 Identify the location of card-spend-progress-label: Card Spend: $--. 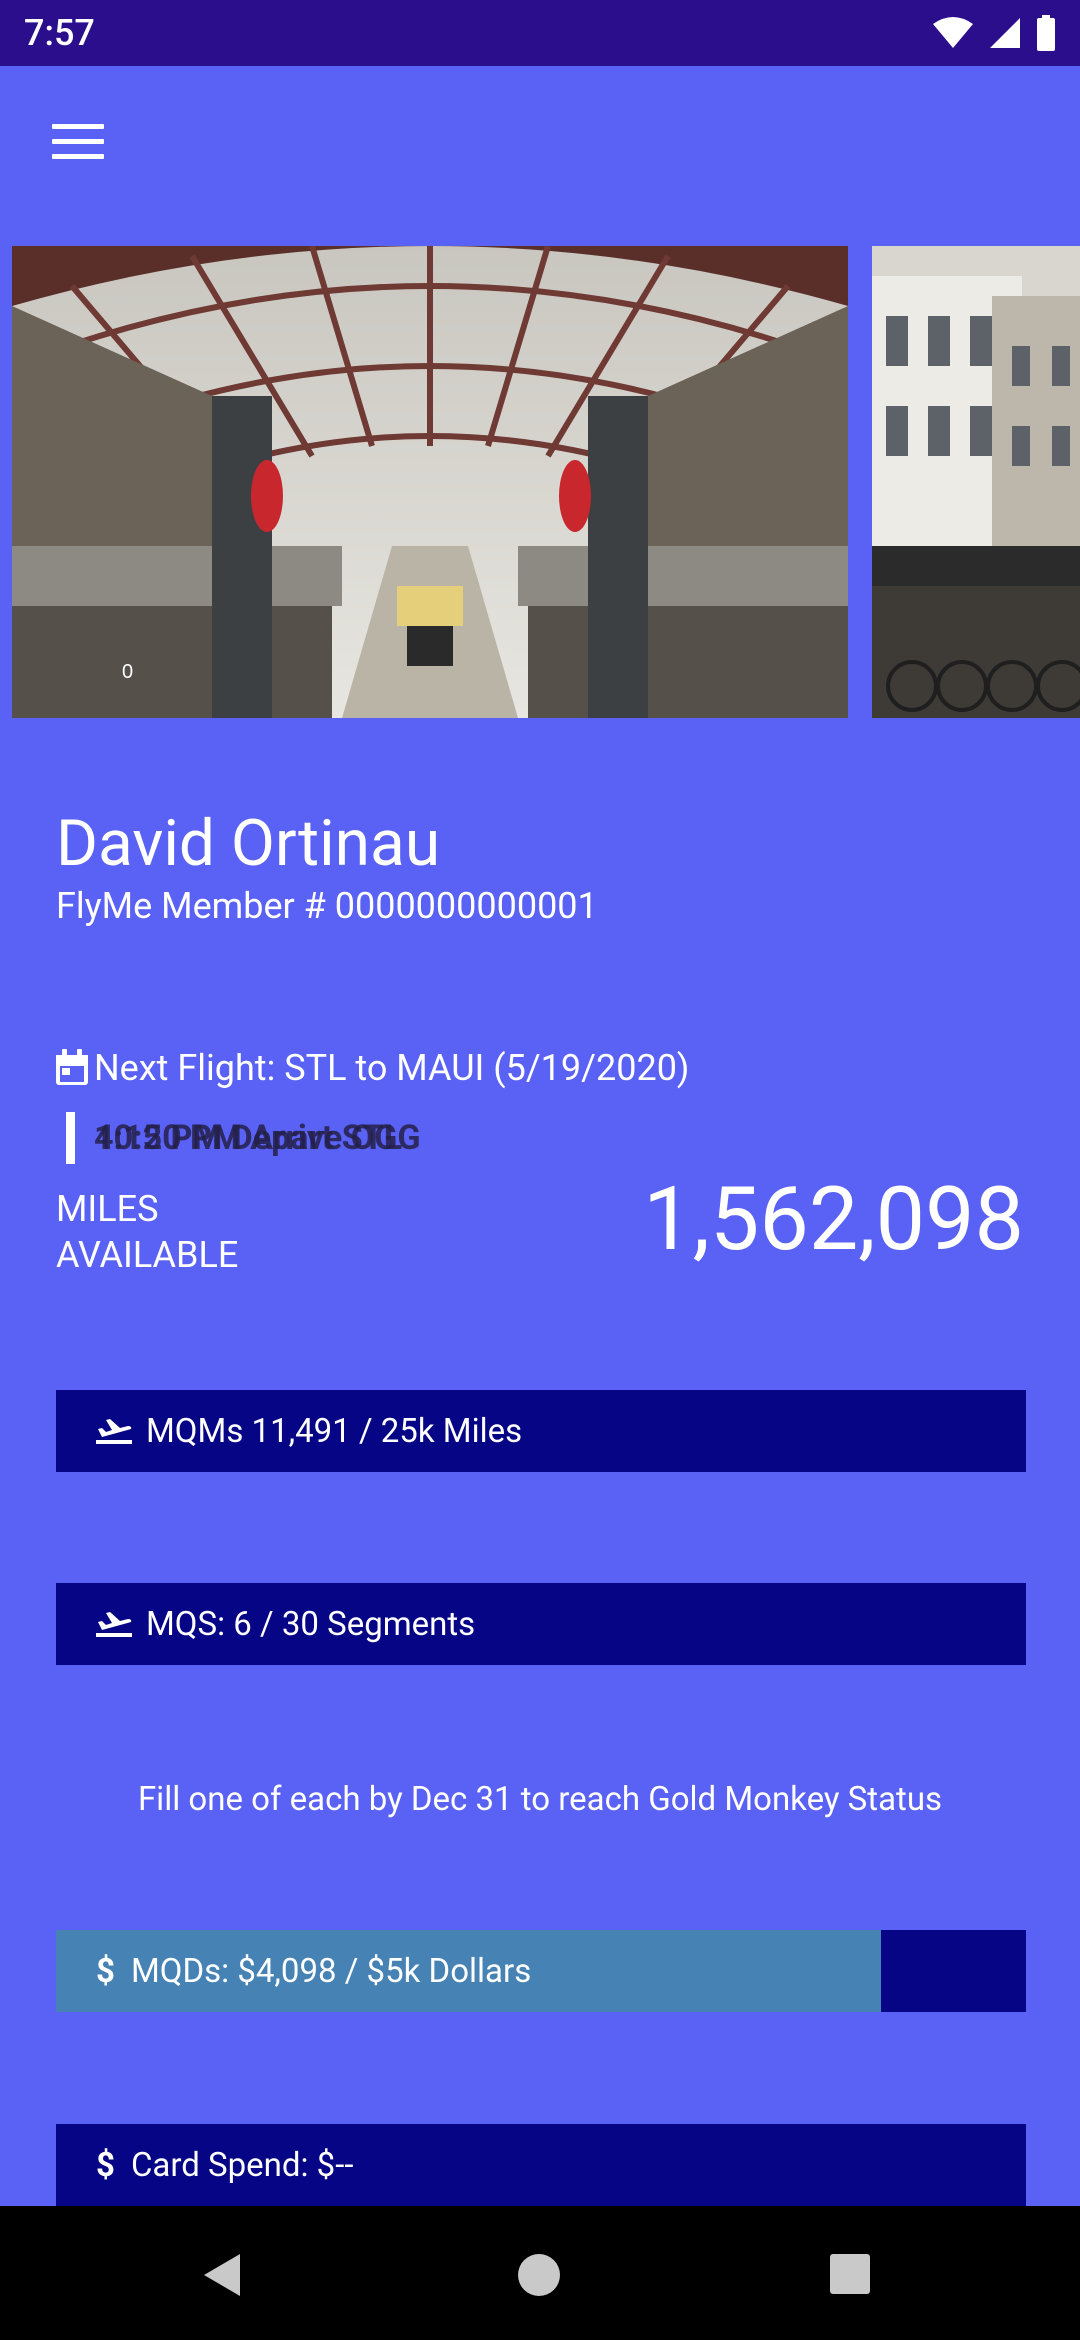
(242, 2165).